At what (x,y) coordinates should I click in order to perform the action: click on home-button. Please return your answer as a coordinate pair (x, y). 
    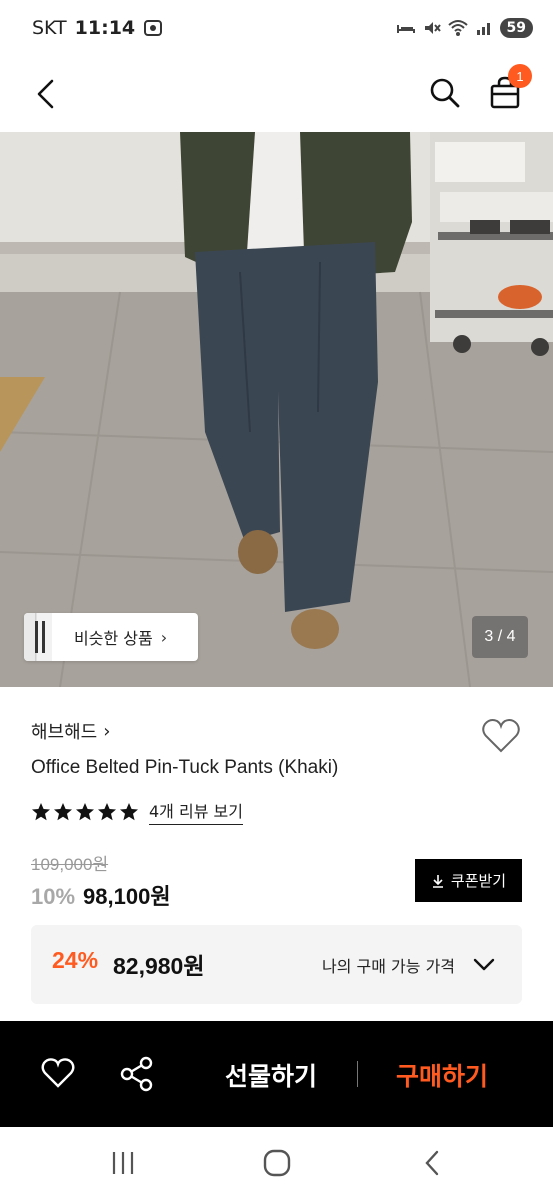
    Looking at the image, I should click on (277, 1163).